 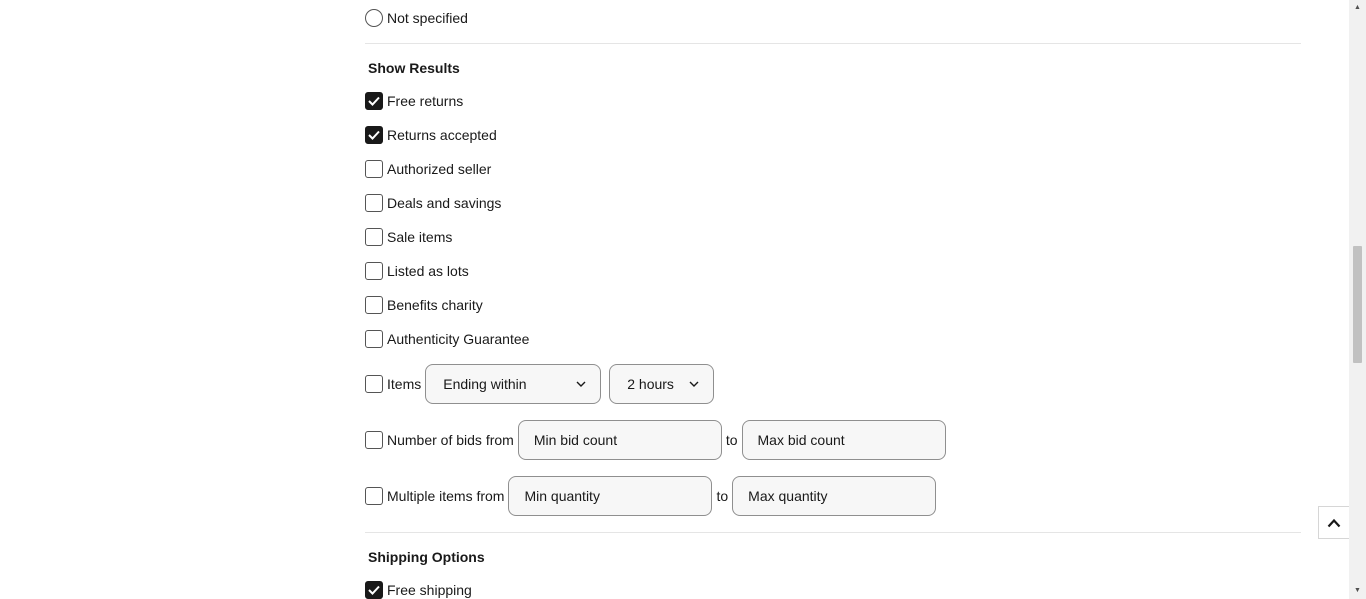 I want to click on listed-as-lots-checkbox, so click(x=374, y=271).